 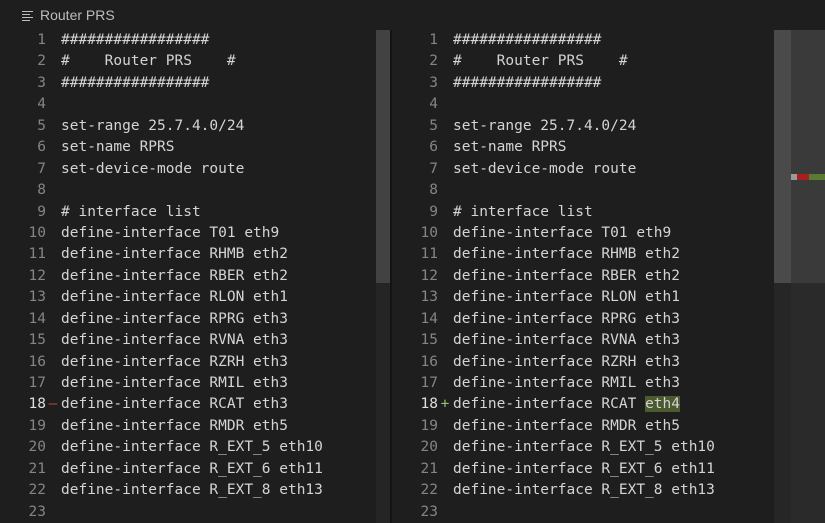 I want to click on overview-viewport, so click(x=808, y=156).